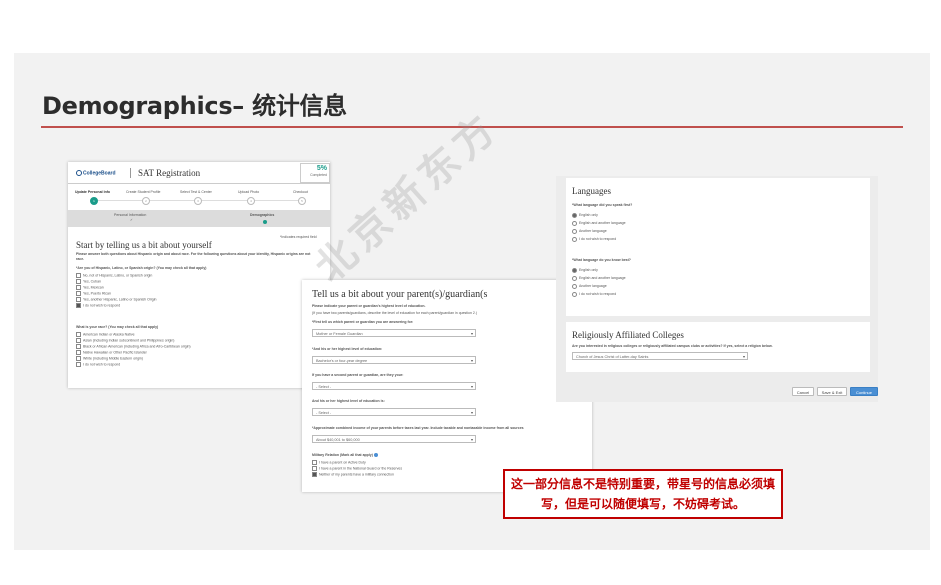 This screenshot has width=941, height=585. What do you see at coordinates (131, 220) in the screenshot?
I see `check-icon: ✓` at bounding box center [131, 220].